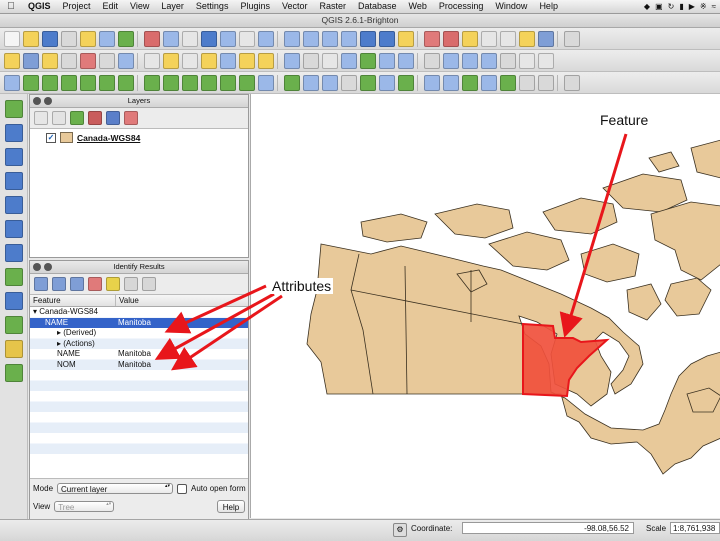 The height and width of the screenshot is (541, 720). Describe the element at coordinates (77, 6) in the screenshot. I see `menu-project: Project` at that location.